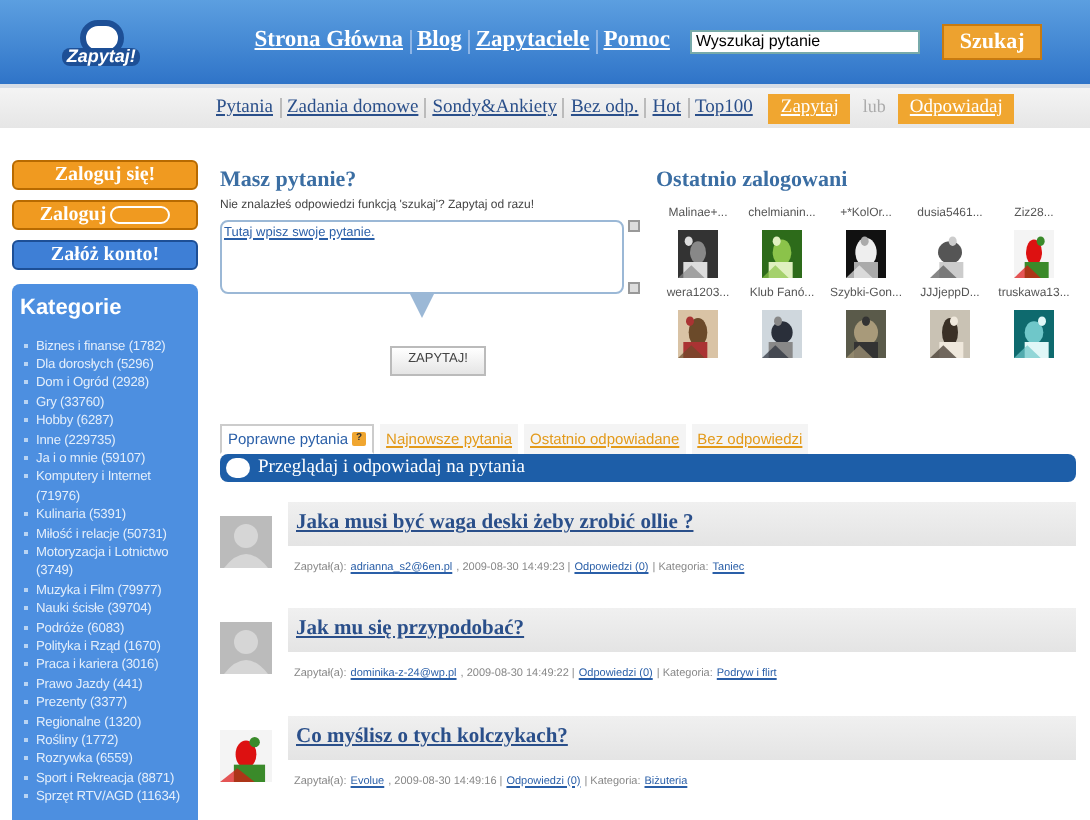 This screenshot has width=1090, height=820. Describe the element at coordinates (328, 42) in the screenshot. I see `nav-link: Strona Główna` at that location.